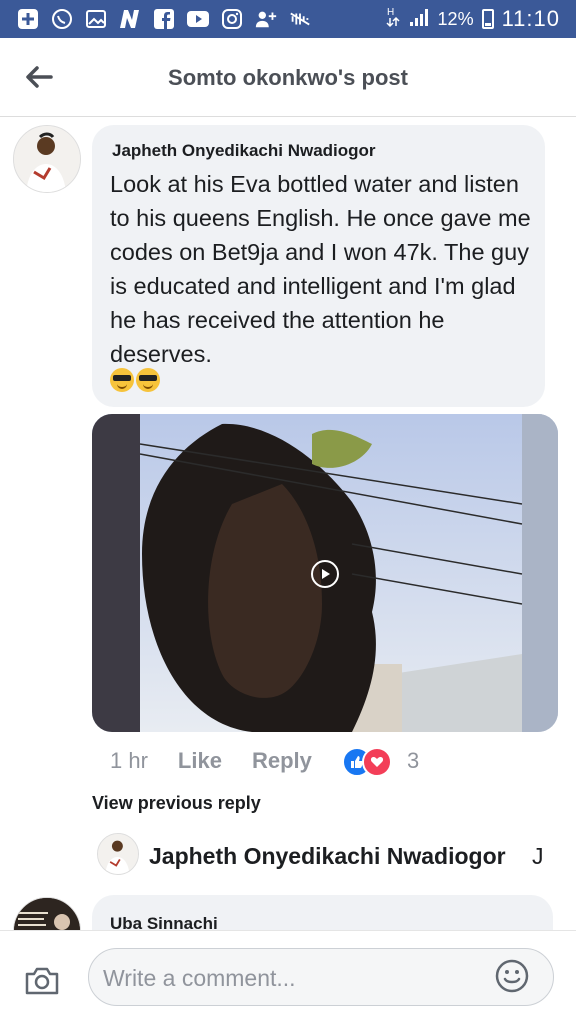 This screenshot has width=576, height=1025. Describe the element at coordinates (530, 18) in the screenshot. I see `clock: 11:10` at that location.